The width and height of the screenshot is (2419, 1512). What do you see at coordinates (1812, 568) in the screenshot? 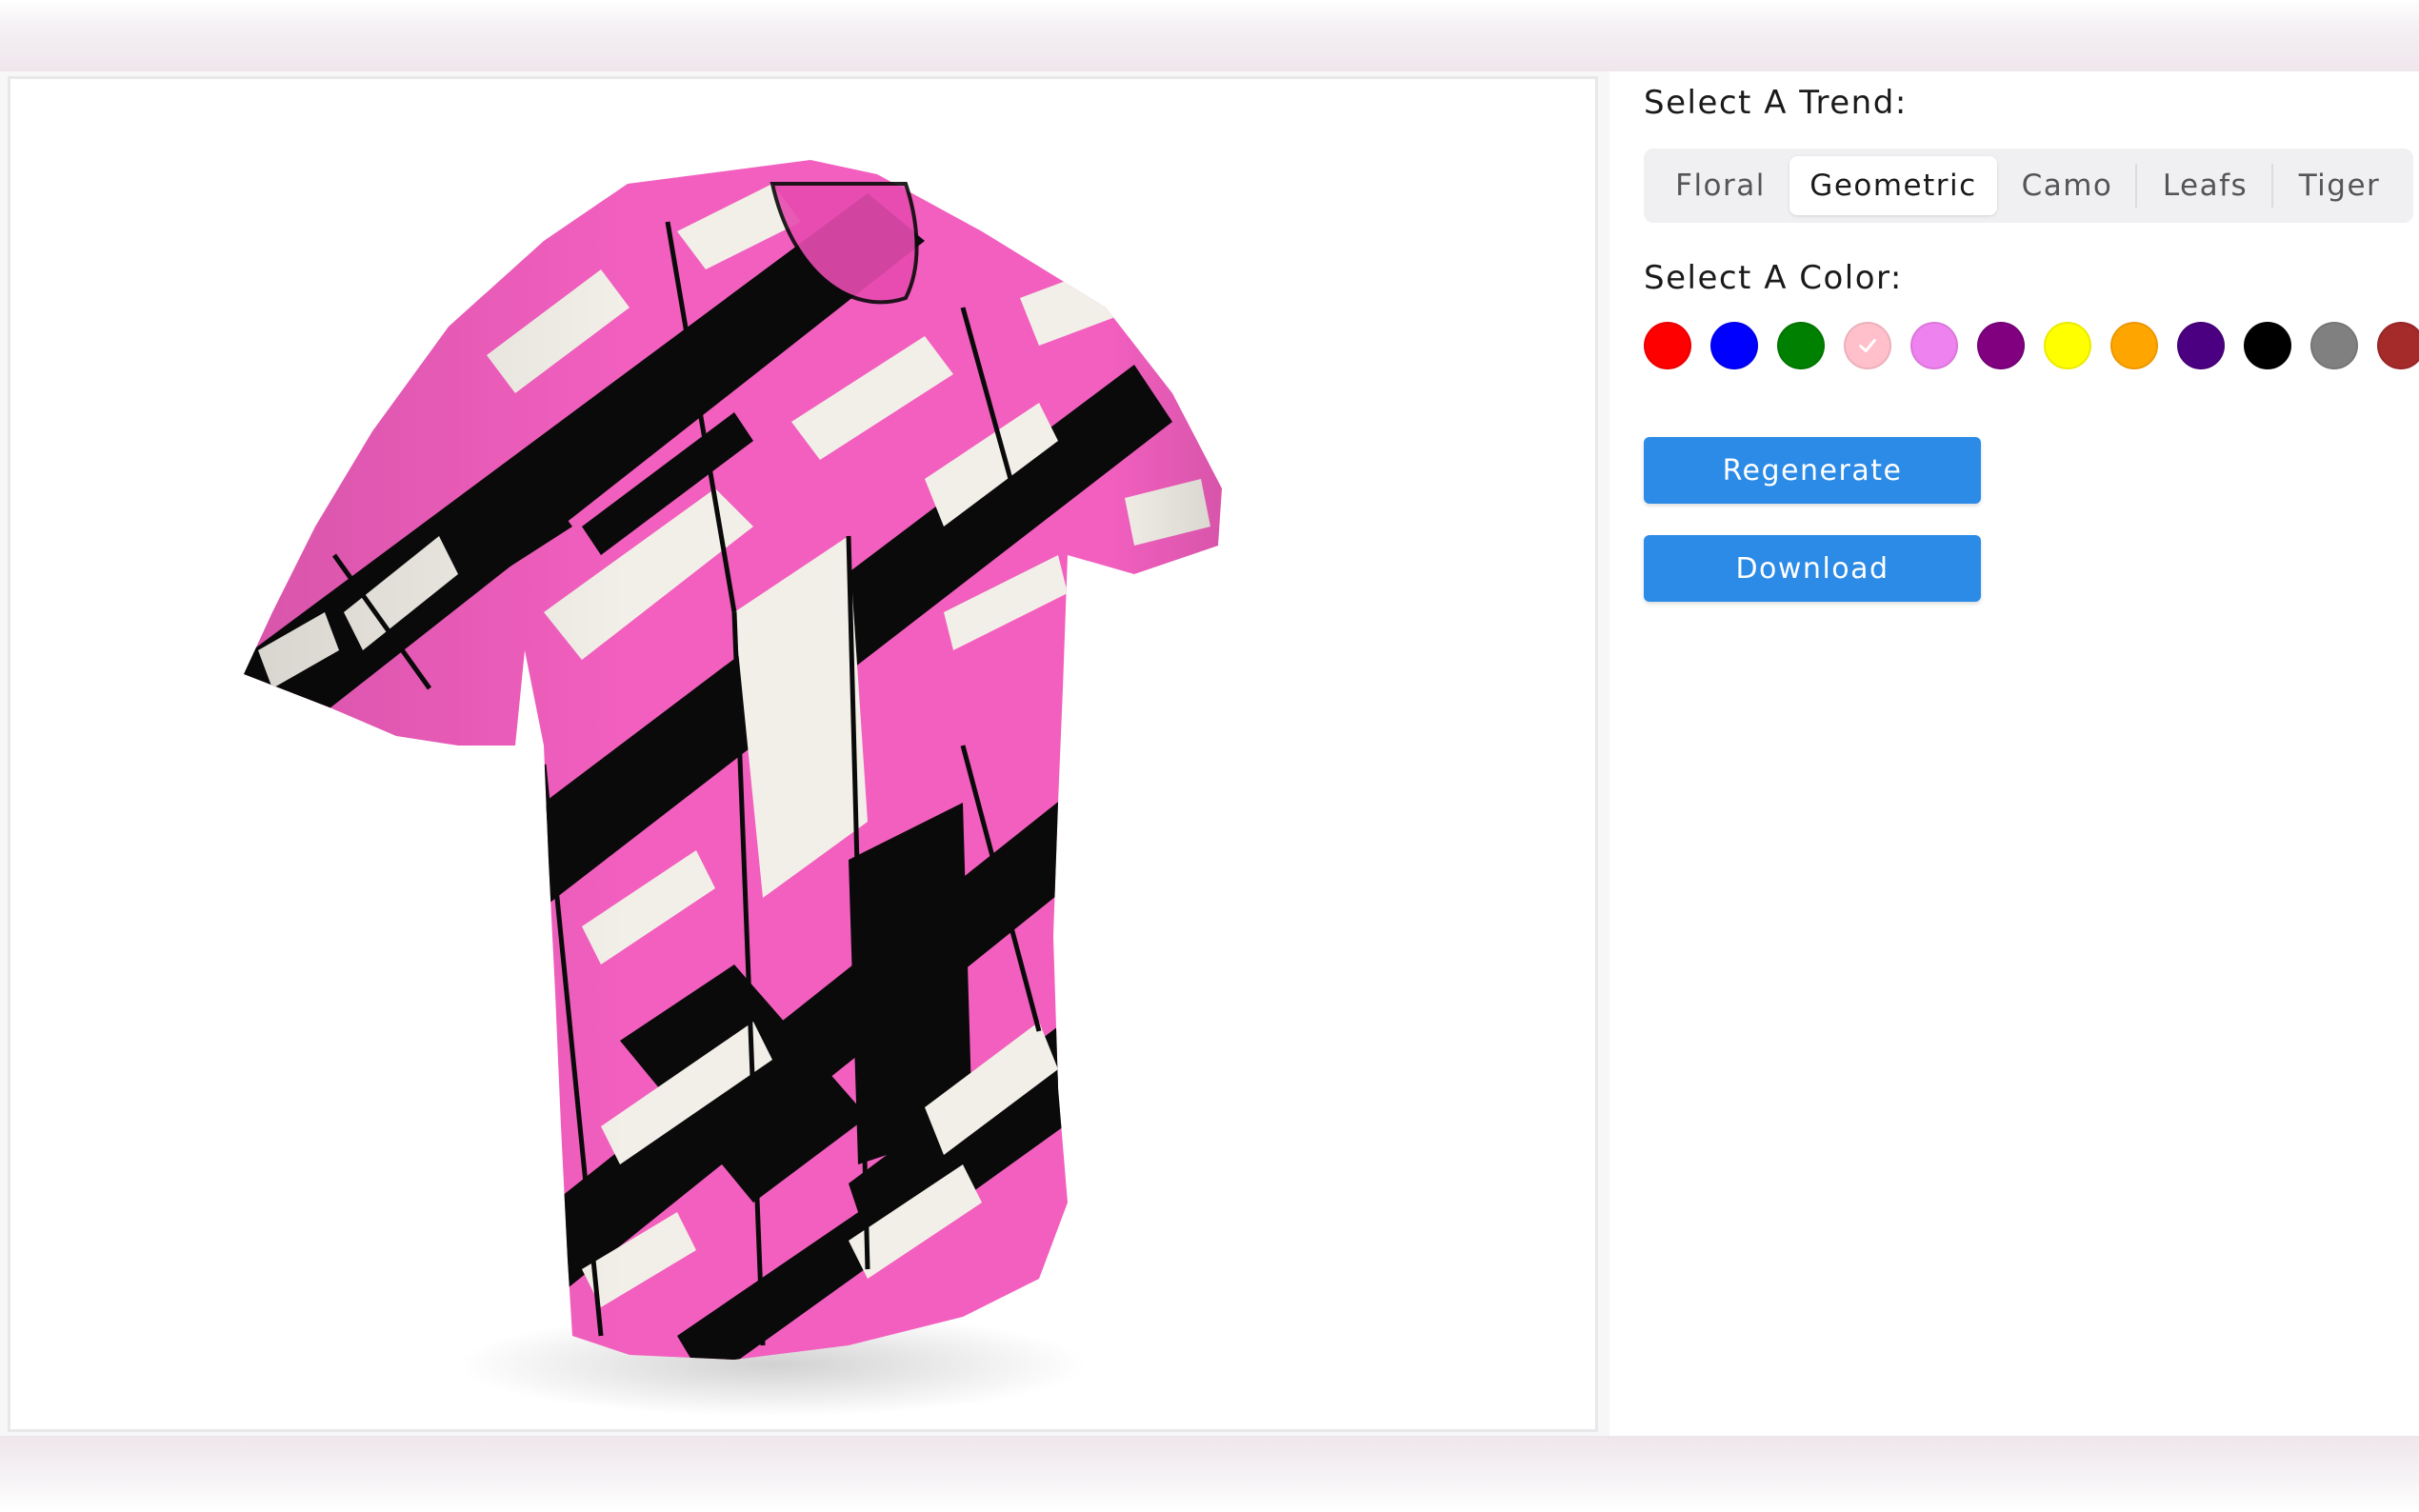
I see `download-button: Download` at bounding box center [1812, 568].